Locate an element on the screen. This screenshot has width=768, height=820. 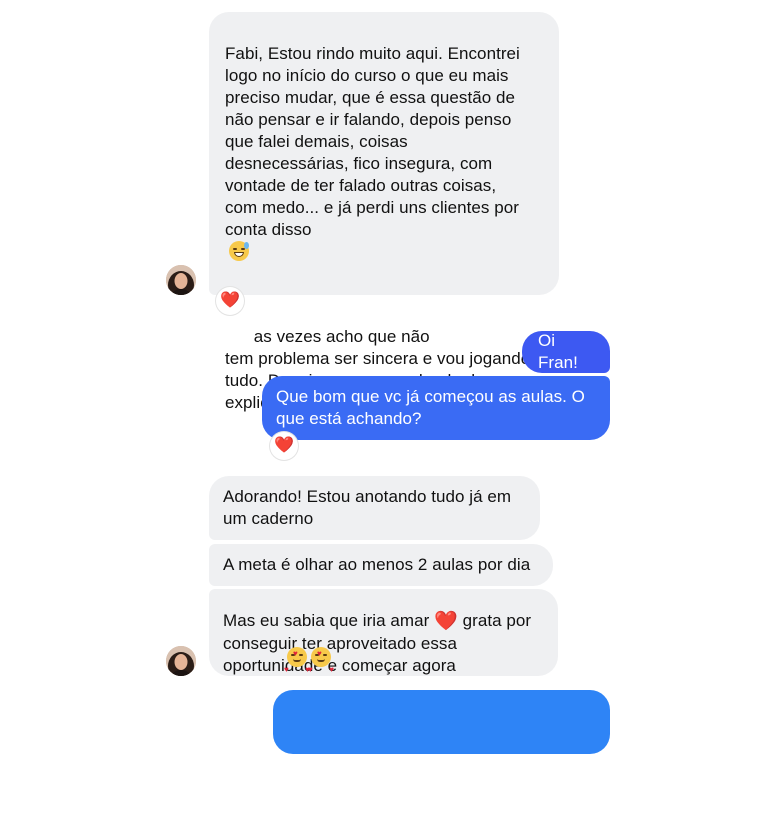
message-text: Oi Fran! is located at coordinates (558, 351).